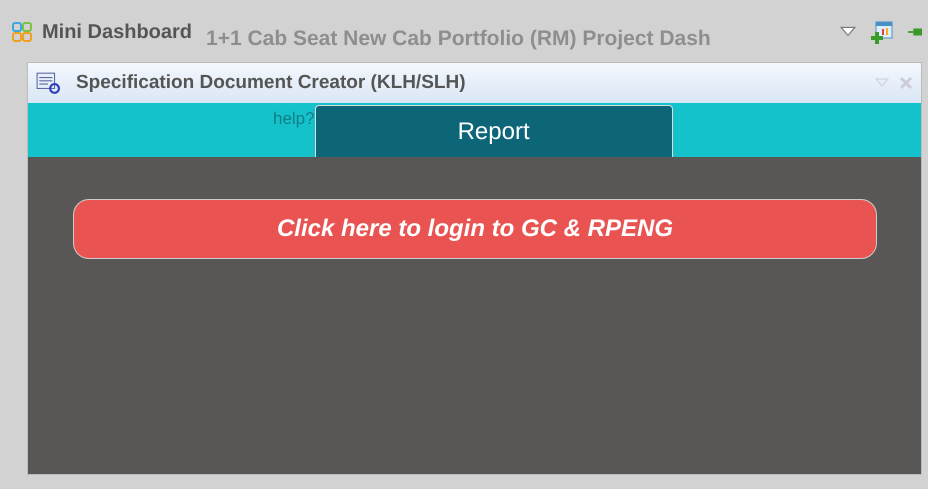  What do you see at coordinates (915, 32) in the screenshot?
I see `pin-icon` at bounding box center [915, 32].